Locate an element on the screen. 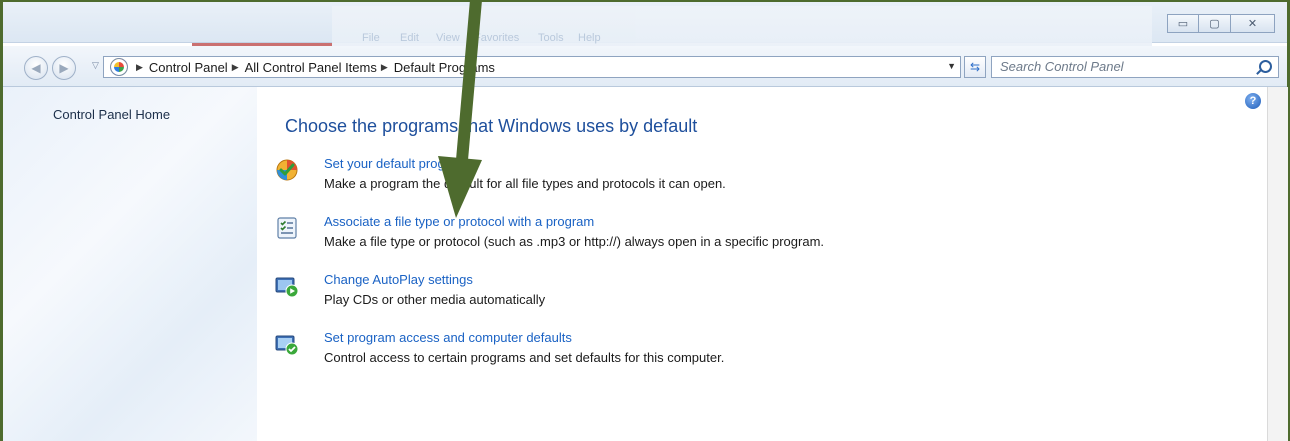 This screenshot has height=441, width=1290. search-placeholder: Search Control Panel is located at coordinates (1062, 66).